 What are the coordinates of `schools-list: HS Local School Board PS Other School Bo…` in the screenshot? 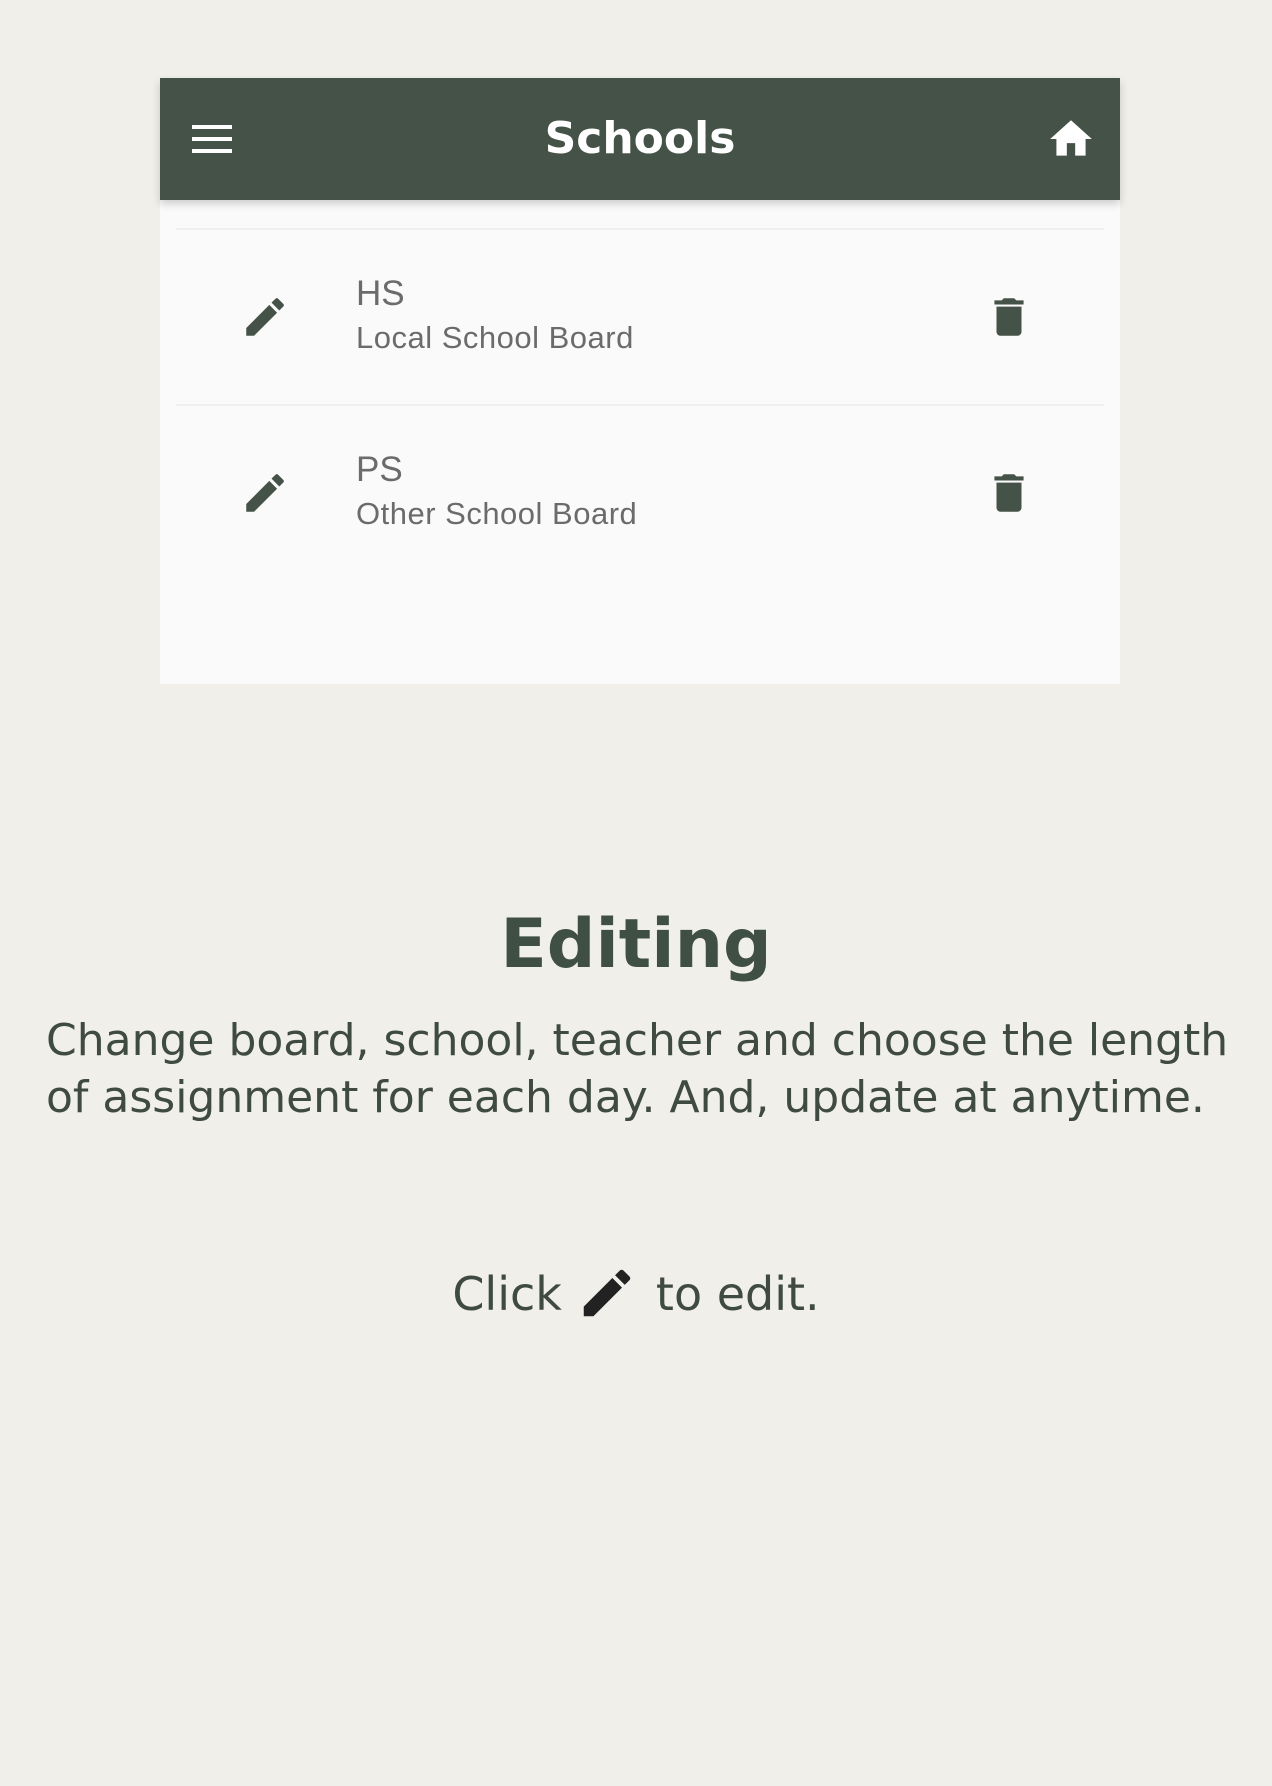 It's located at (640, 404).